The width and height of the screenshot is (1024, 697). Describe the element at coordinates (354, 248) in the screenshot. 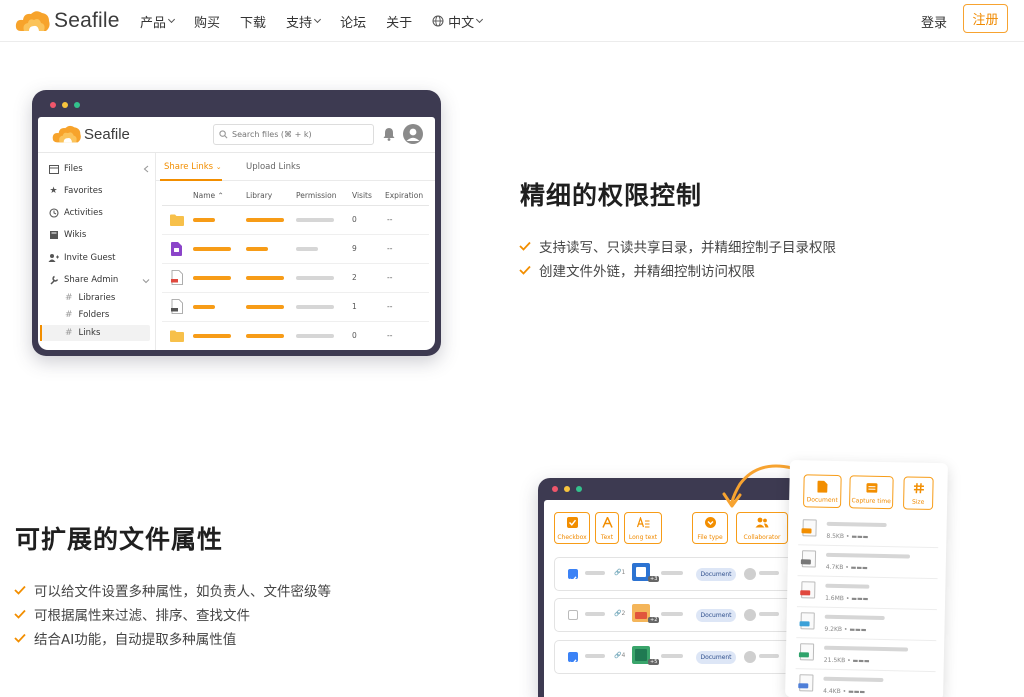

I see `visits-value: 9` at that location.